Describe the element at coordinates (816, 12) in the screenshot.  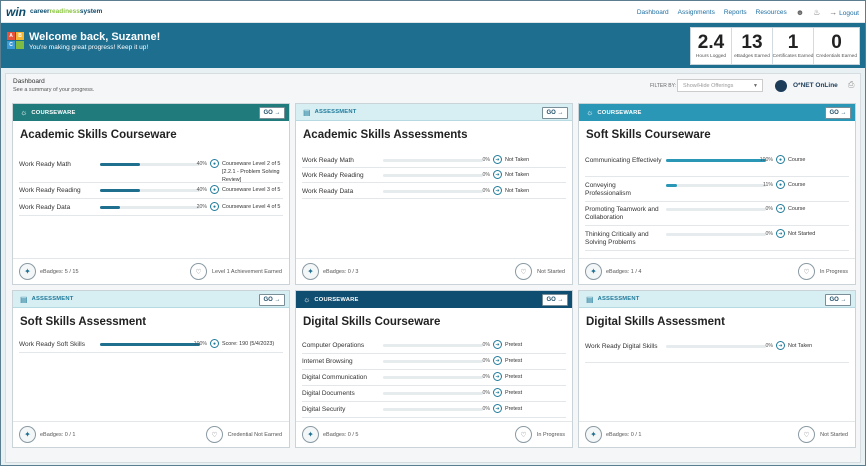
I see `bell-icon: ♨` at that location.